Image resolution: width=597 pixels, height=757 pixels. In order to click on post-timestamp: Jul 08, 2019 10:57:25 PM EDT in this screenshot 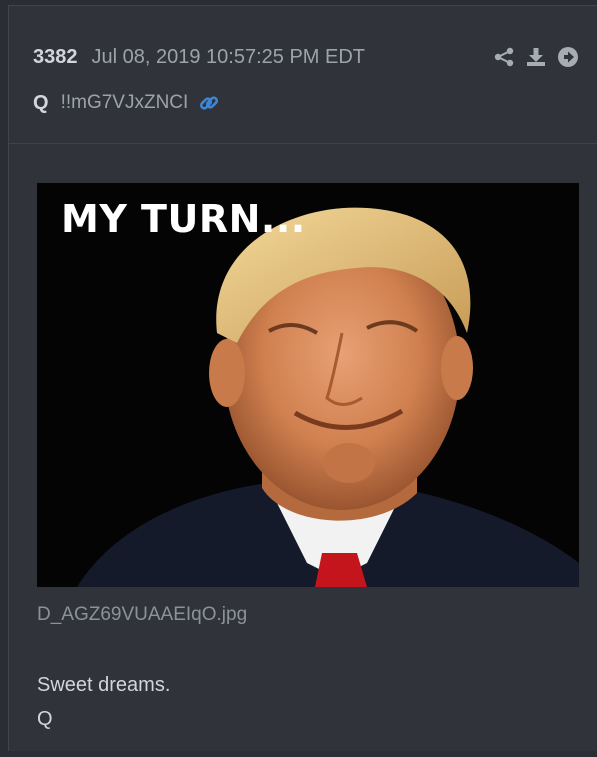, I will do `click(228, 57)`.